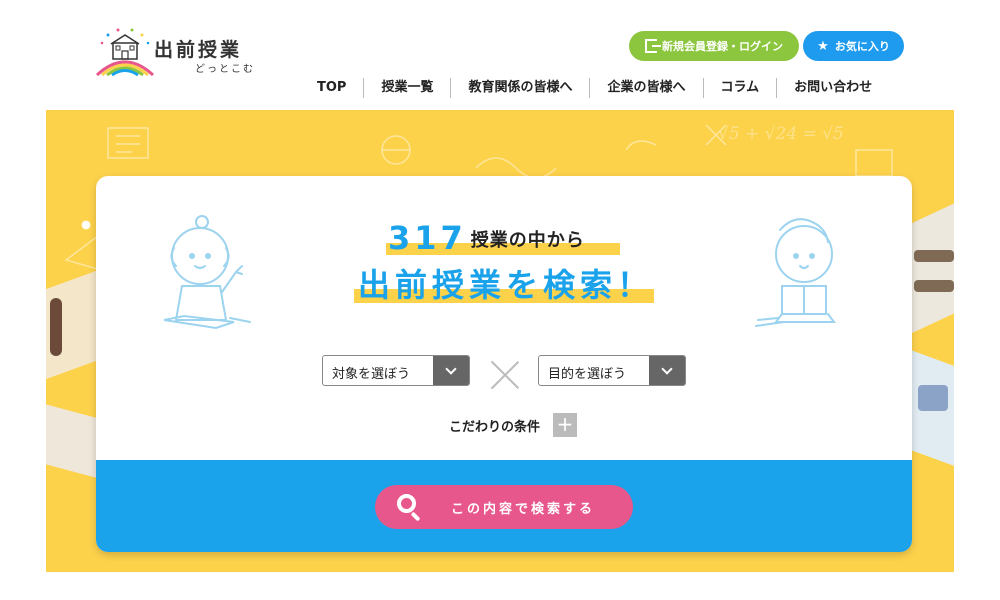  I want to click on logo-title: 出前授業, so click(198, 50).